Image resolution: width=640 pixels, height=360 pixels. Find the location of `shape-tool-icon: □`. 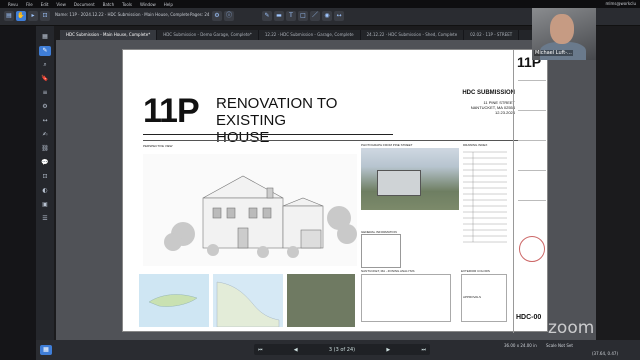

shape-tool-icon: □ is located at coordinates (303, 16).